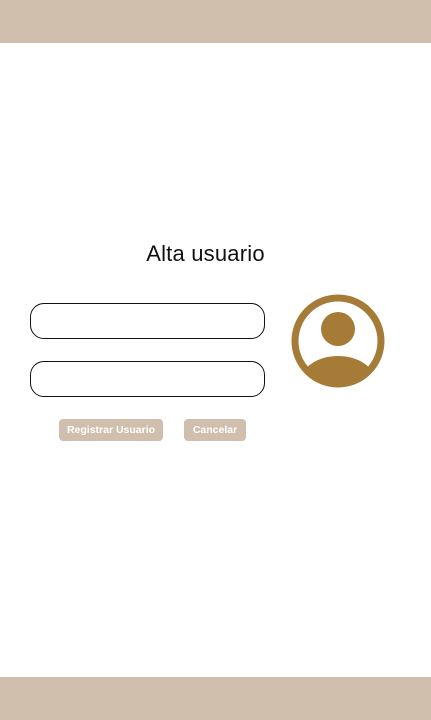 This screenshot has width=431, height=720. I want to click on username-input, so click(147, 321).